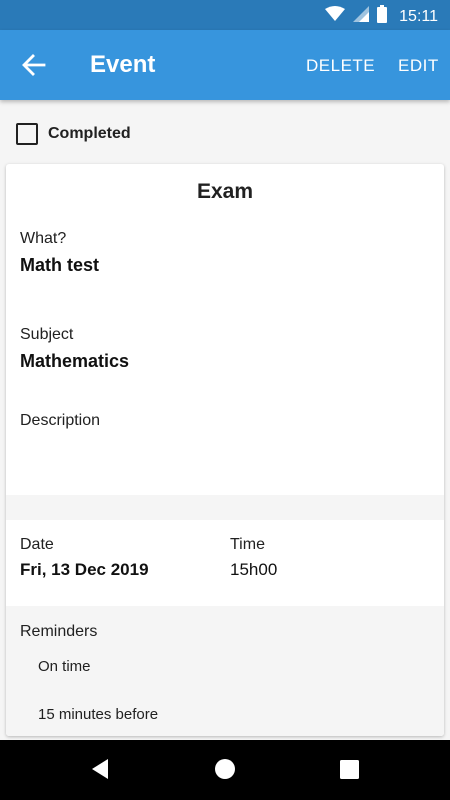 This screenshot has height=800, width=450. I want to click on subject-value: Mathematics, so click(75, 361).